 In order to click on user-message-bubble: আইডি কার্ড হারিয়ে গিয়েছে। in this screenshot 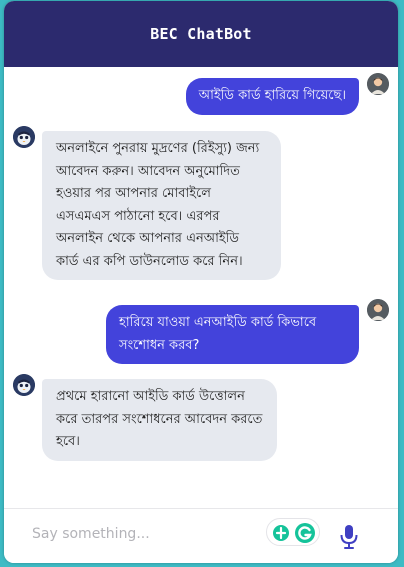, I will do `click(272, 96)`.